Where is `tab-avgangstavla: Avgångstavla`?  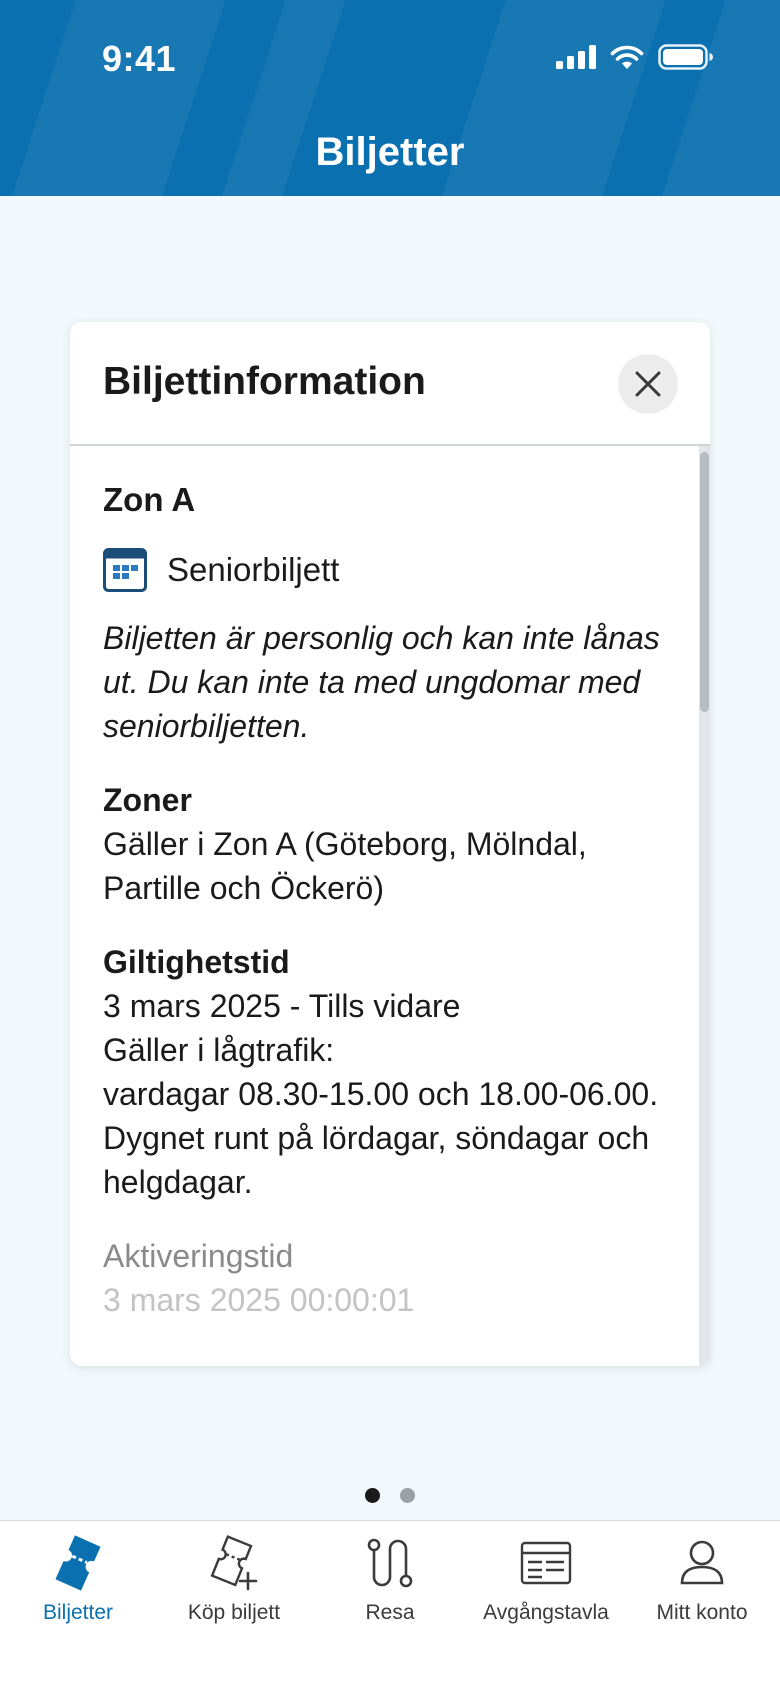 tab-avgangstavla: Avgångstavla is located at coordinates (546, 1605).